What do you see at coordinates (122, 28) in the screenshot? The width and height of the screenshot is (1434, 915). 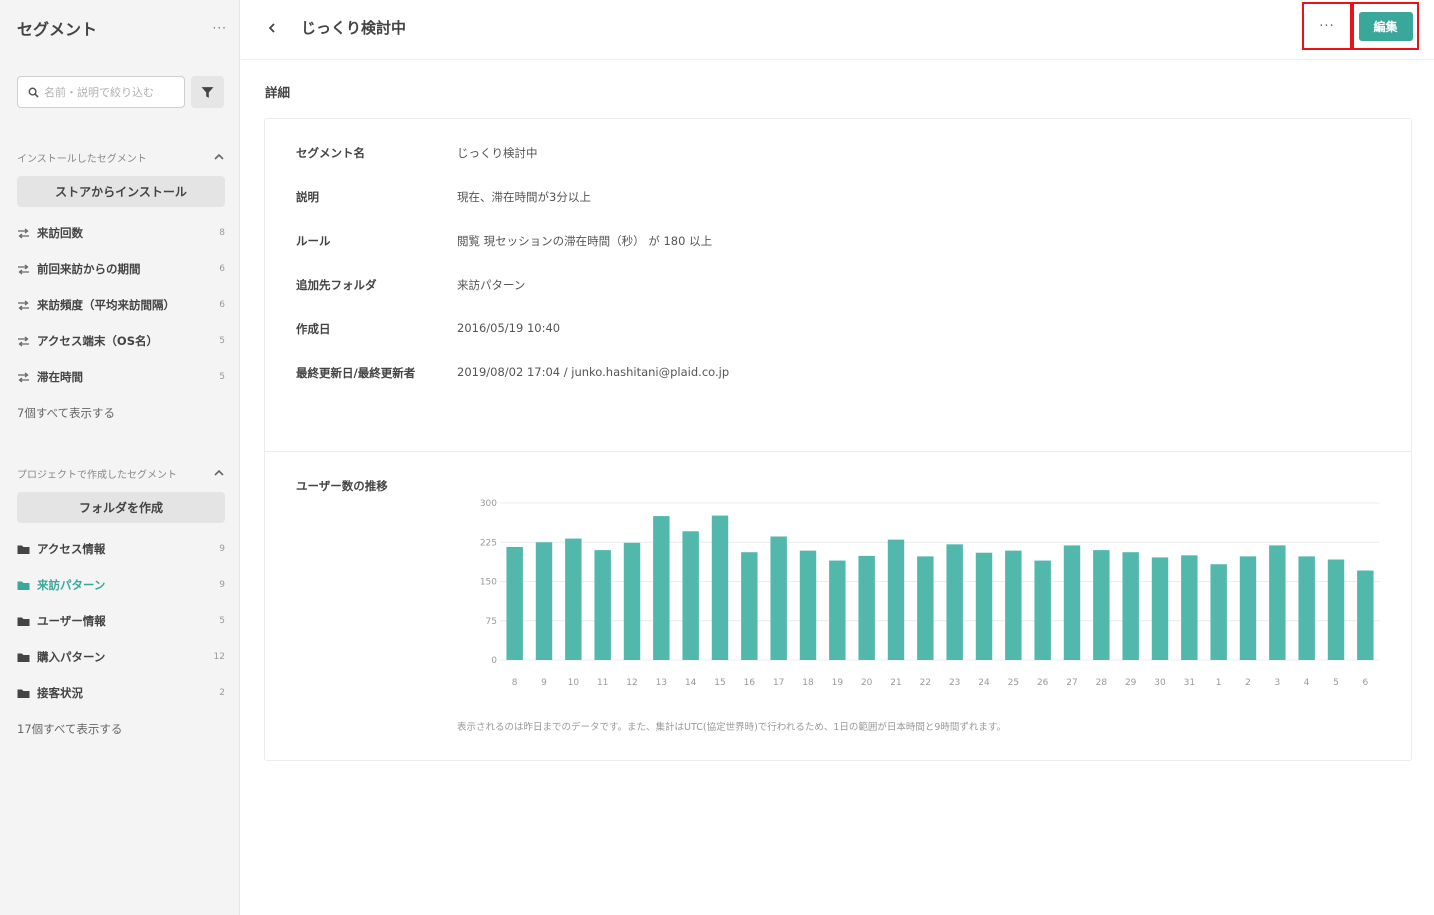 I see `sidebar-header: セグメント ···` at bounding box center [122, 28].